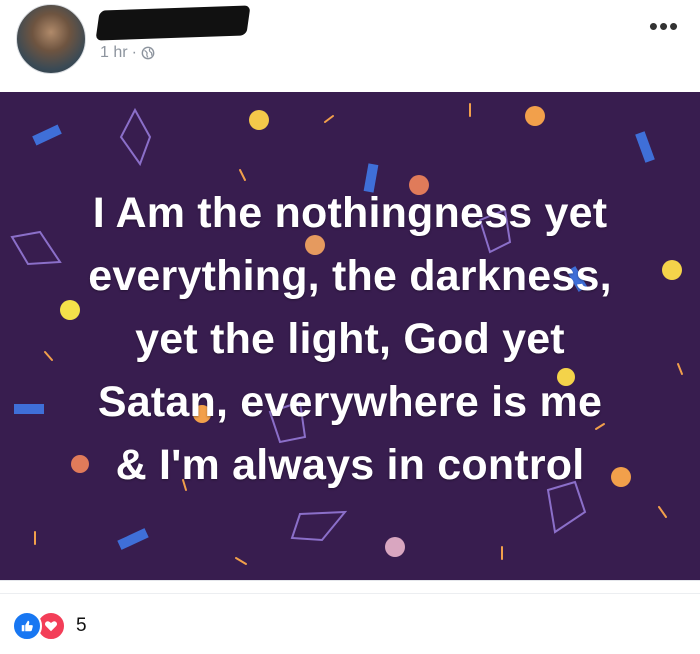 This screenshot has width=700, height=654. What do you see at coordinates (350, 593) in the screenshot?
I see `divider` at bounding box center [350, 593].